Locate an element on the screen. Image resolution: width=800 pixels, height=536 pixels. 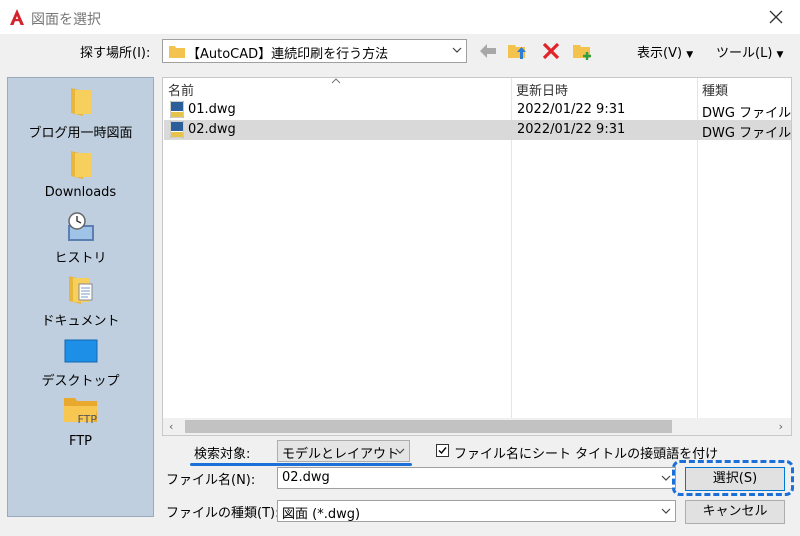
autocad-logo-icon is located at coordinates (17, 17).